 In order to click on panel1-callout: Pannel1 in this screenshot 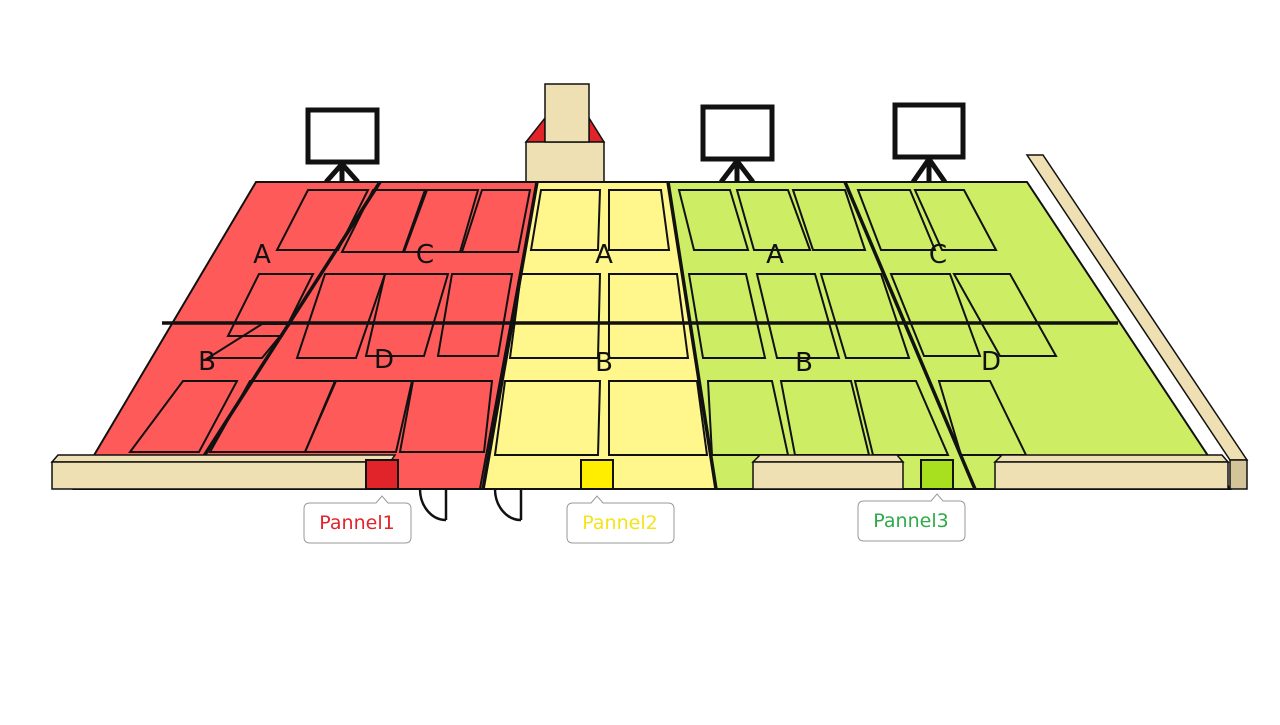, I will do `click(357, 519)`.